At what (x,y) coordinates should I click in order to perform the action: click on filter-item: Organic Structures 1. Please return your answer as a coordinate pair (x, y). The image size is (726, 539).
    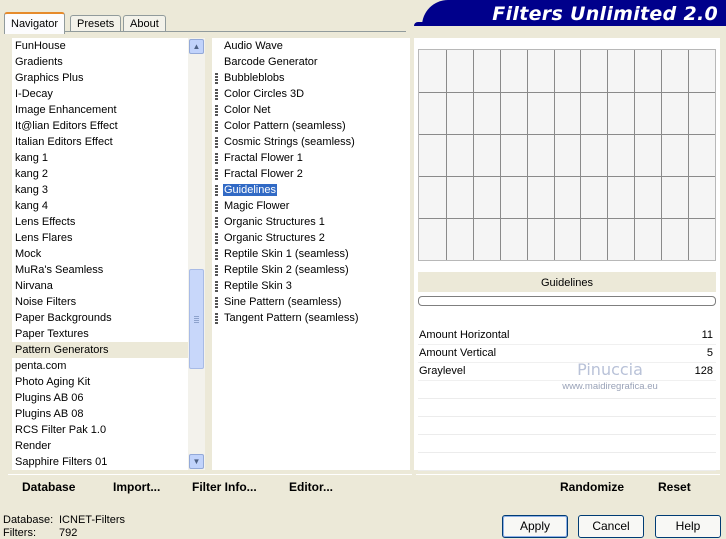
    Looking at the image, I should click on (311, 222).